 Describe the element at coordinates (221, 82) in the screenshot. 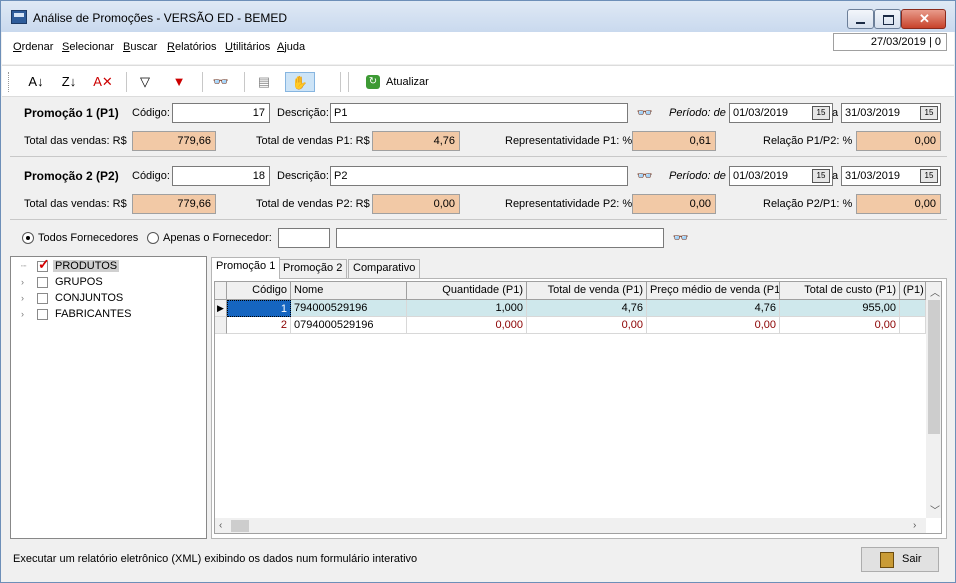

I see `binoculars-icon: 👓` at that location.